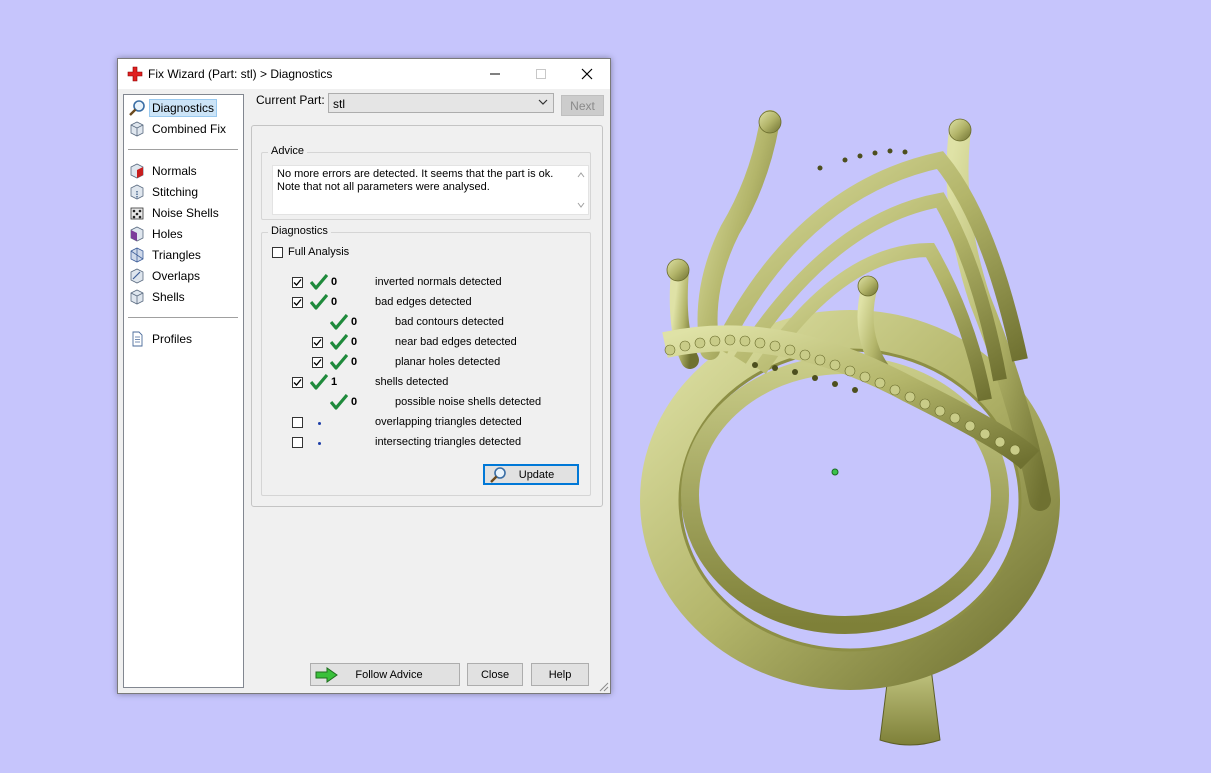 The width and height of the screenshot is (1211, 773). I want to click on close-icon, so click(587, 74).